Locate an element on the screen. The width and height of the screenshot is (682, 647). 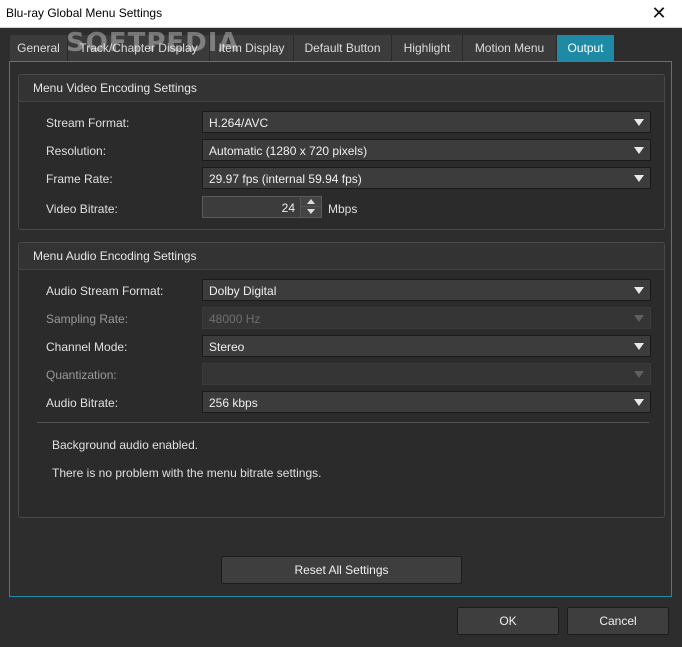
audio-bitrate-label: Audio Bitrate: is located at coordinates (82, 403).